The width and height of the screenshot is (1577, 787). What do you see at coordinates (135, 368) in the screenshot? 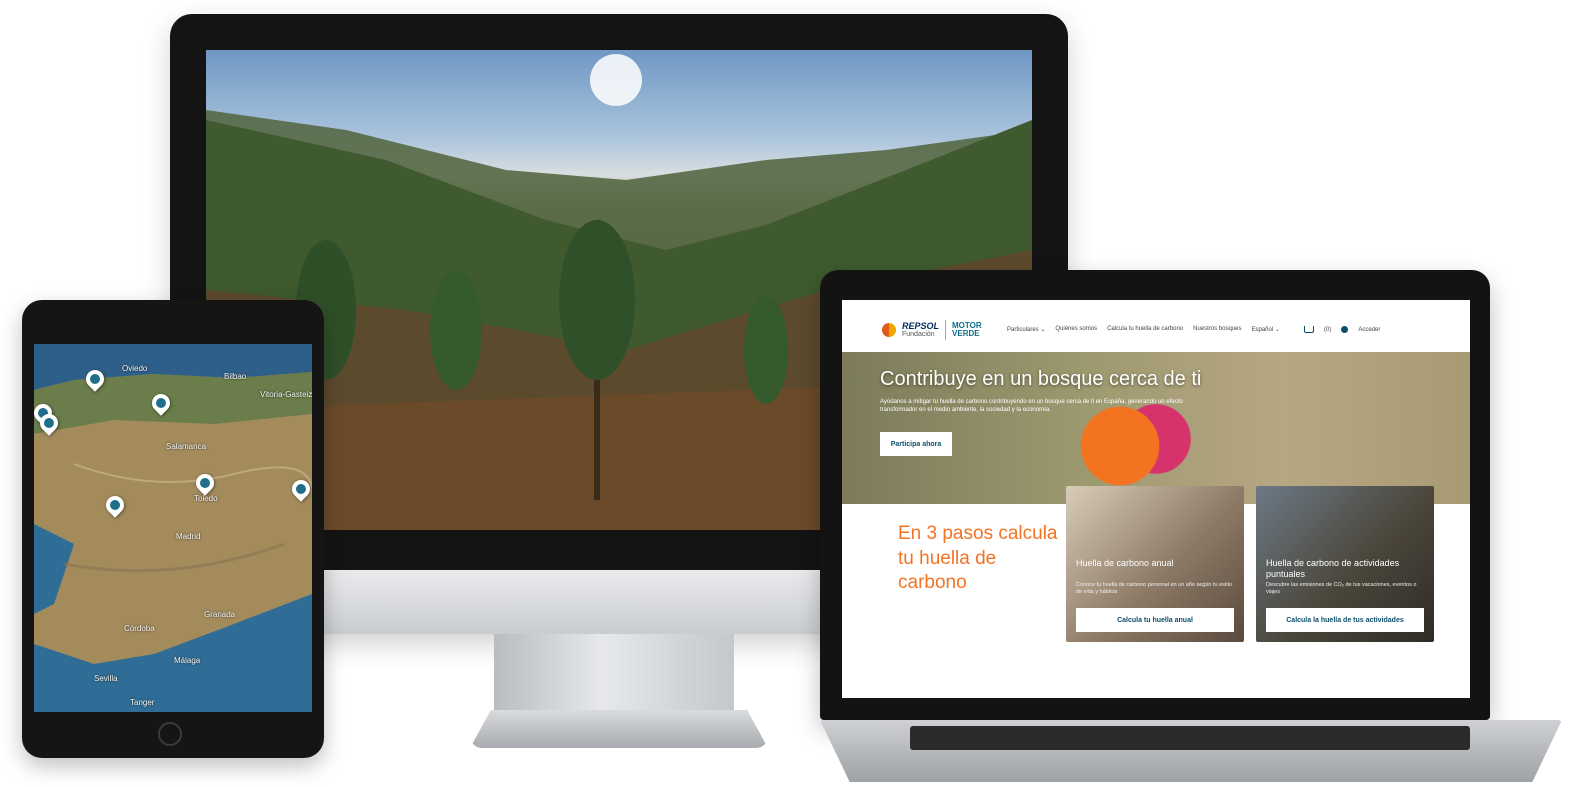
I see `map-label: Oviedo` at bounding box center [135, 368].